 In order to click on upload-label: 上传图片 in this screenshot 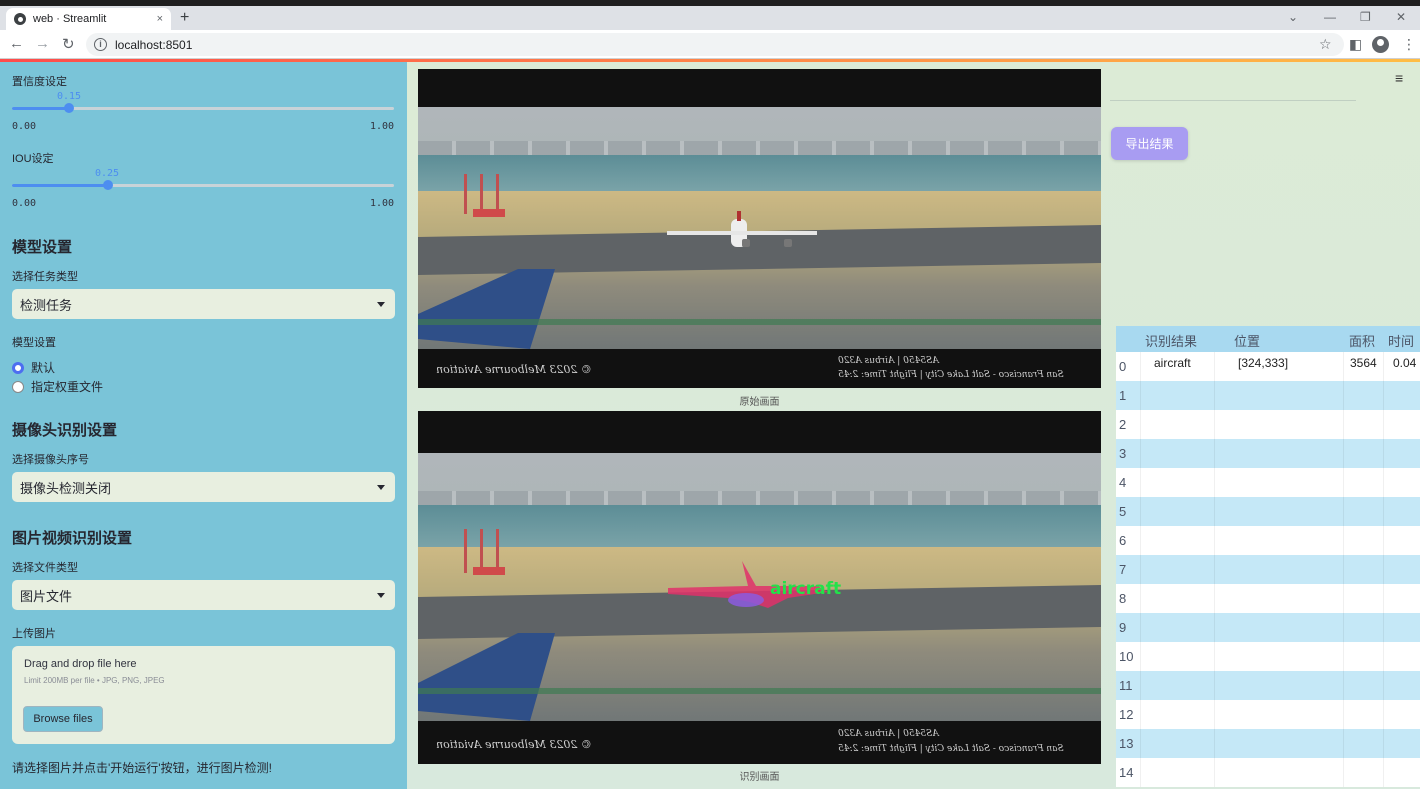, I will do `click(34, 634)`.